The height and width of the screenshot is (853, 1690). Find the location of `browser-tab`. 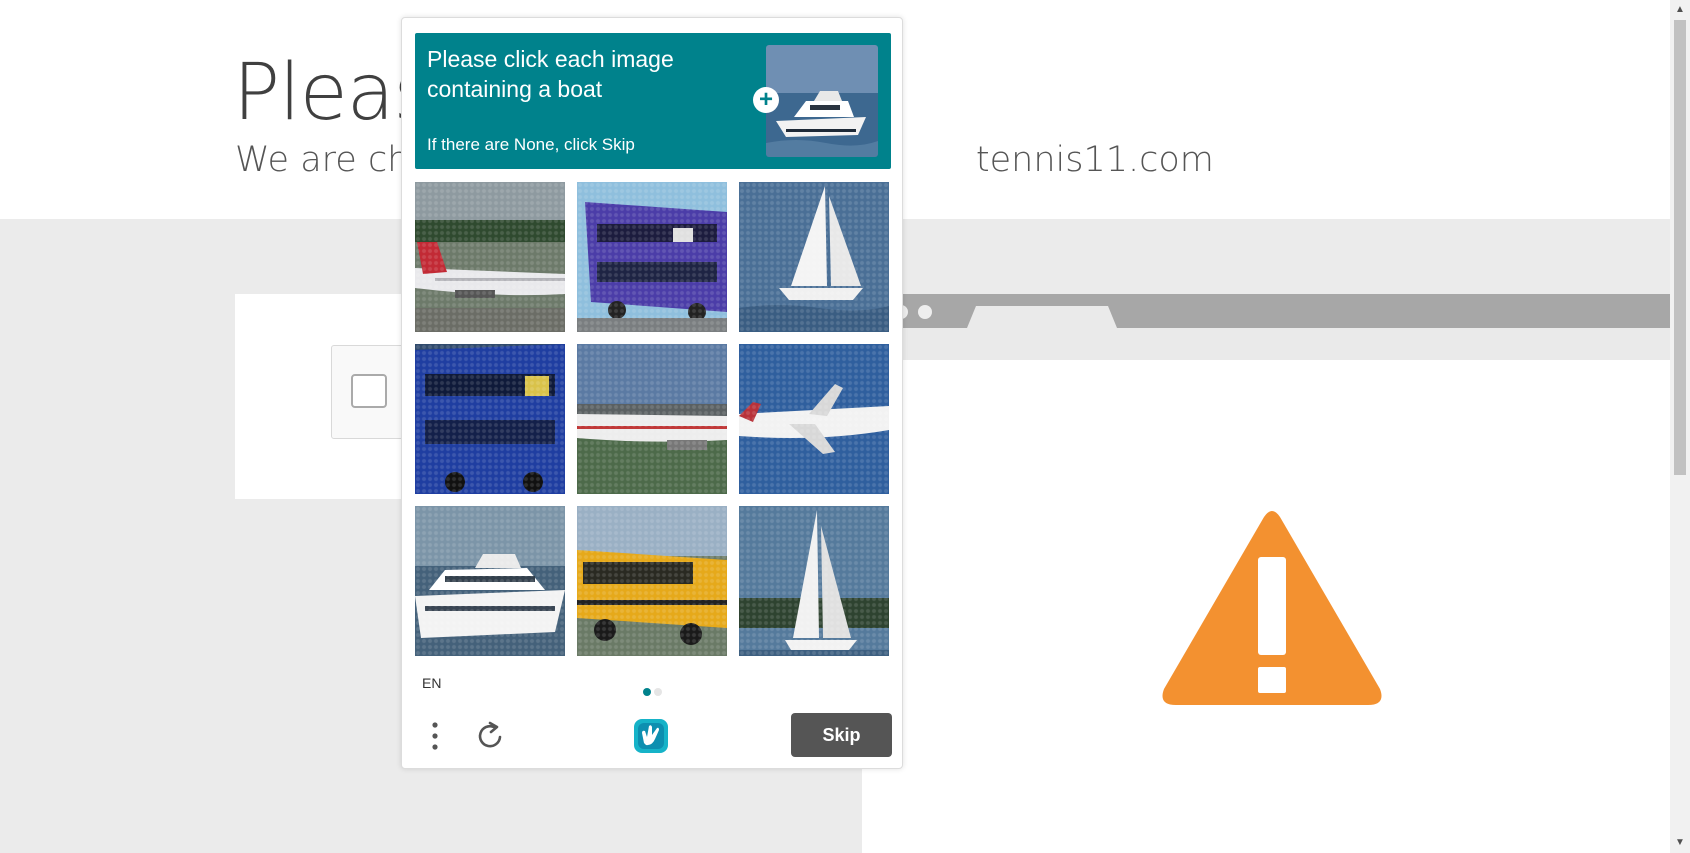

browser-tab is located at coordinates (1042, 317).